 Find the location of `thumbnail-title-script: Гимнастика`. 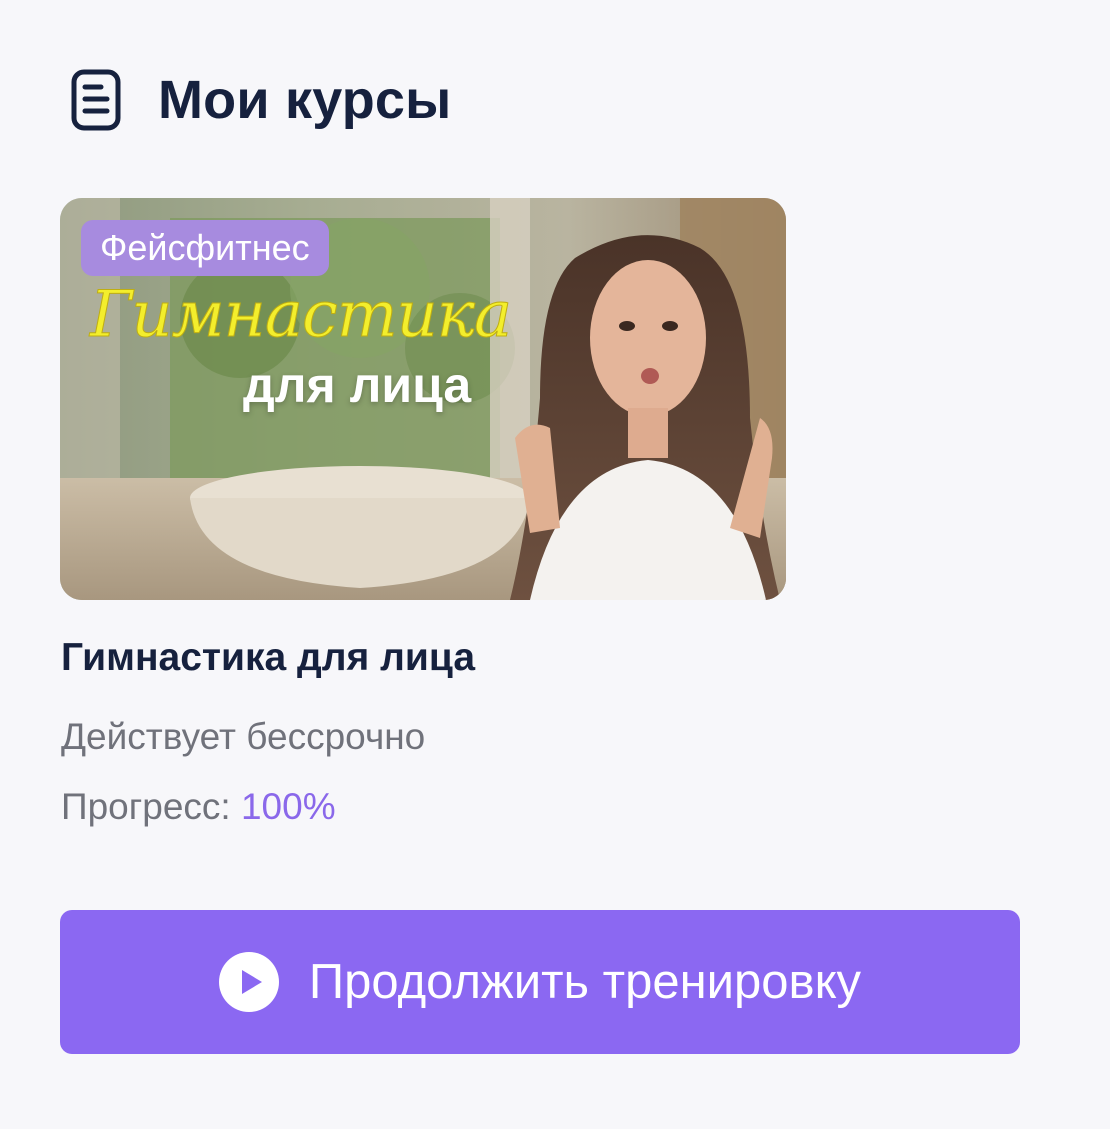

thumbnail-title-script: Гимнастика is located at coordinates (300, 315).